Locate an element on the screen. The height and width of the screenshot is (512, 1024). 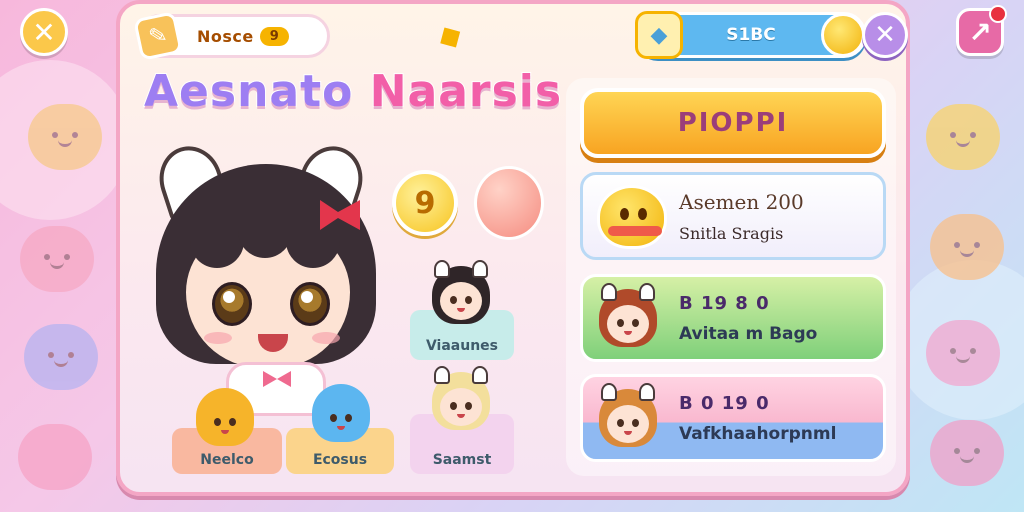
notification-dot is located at coordinates (998, 14).